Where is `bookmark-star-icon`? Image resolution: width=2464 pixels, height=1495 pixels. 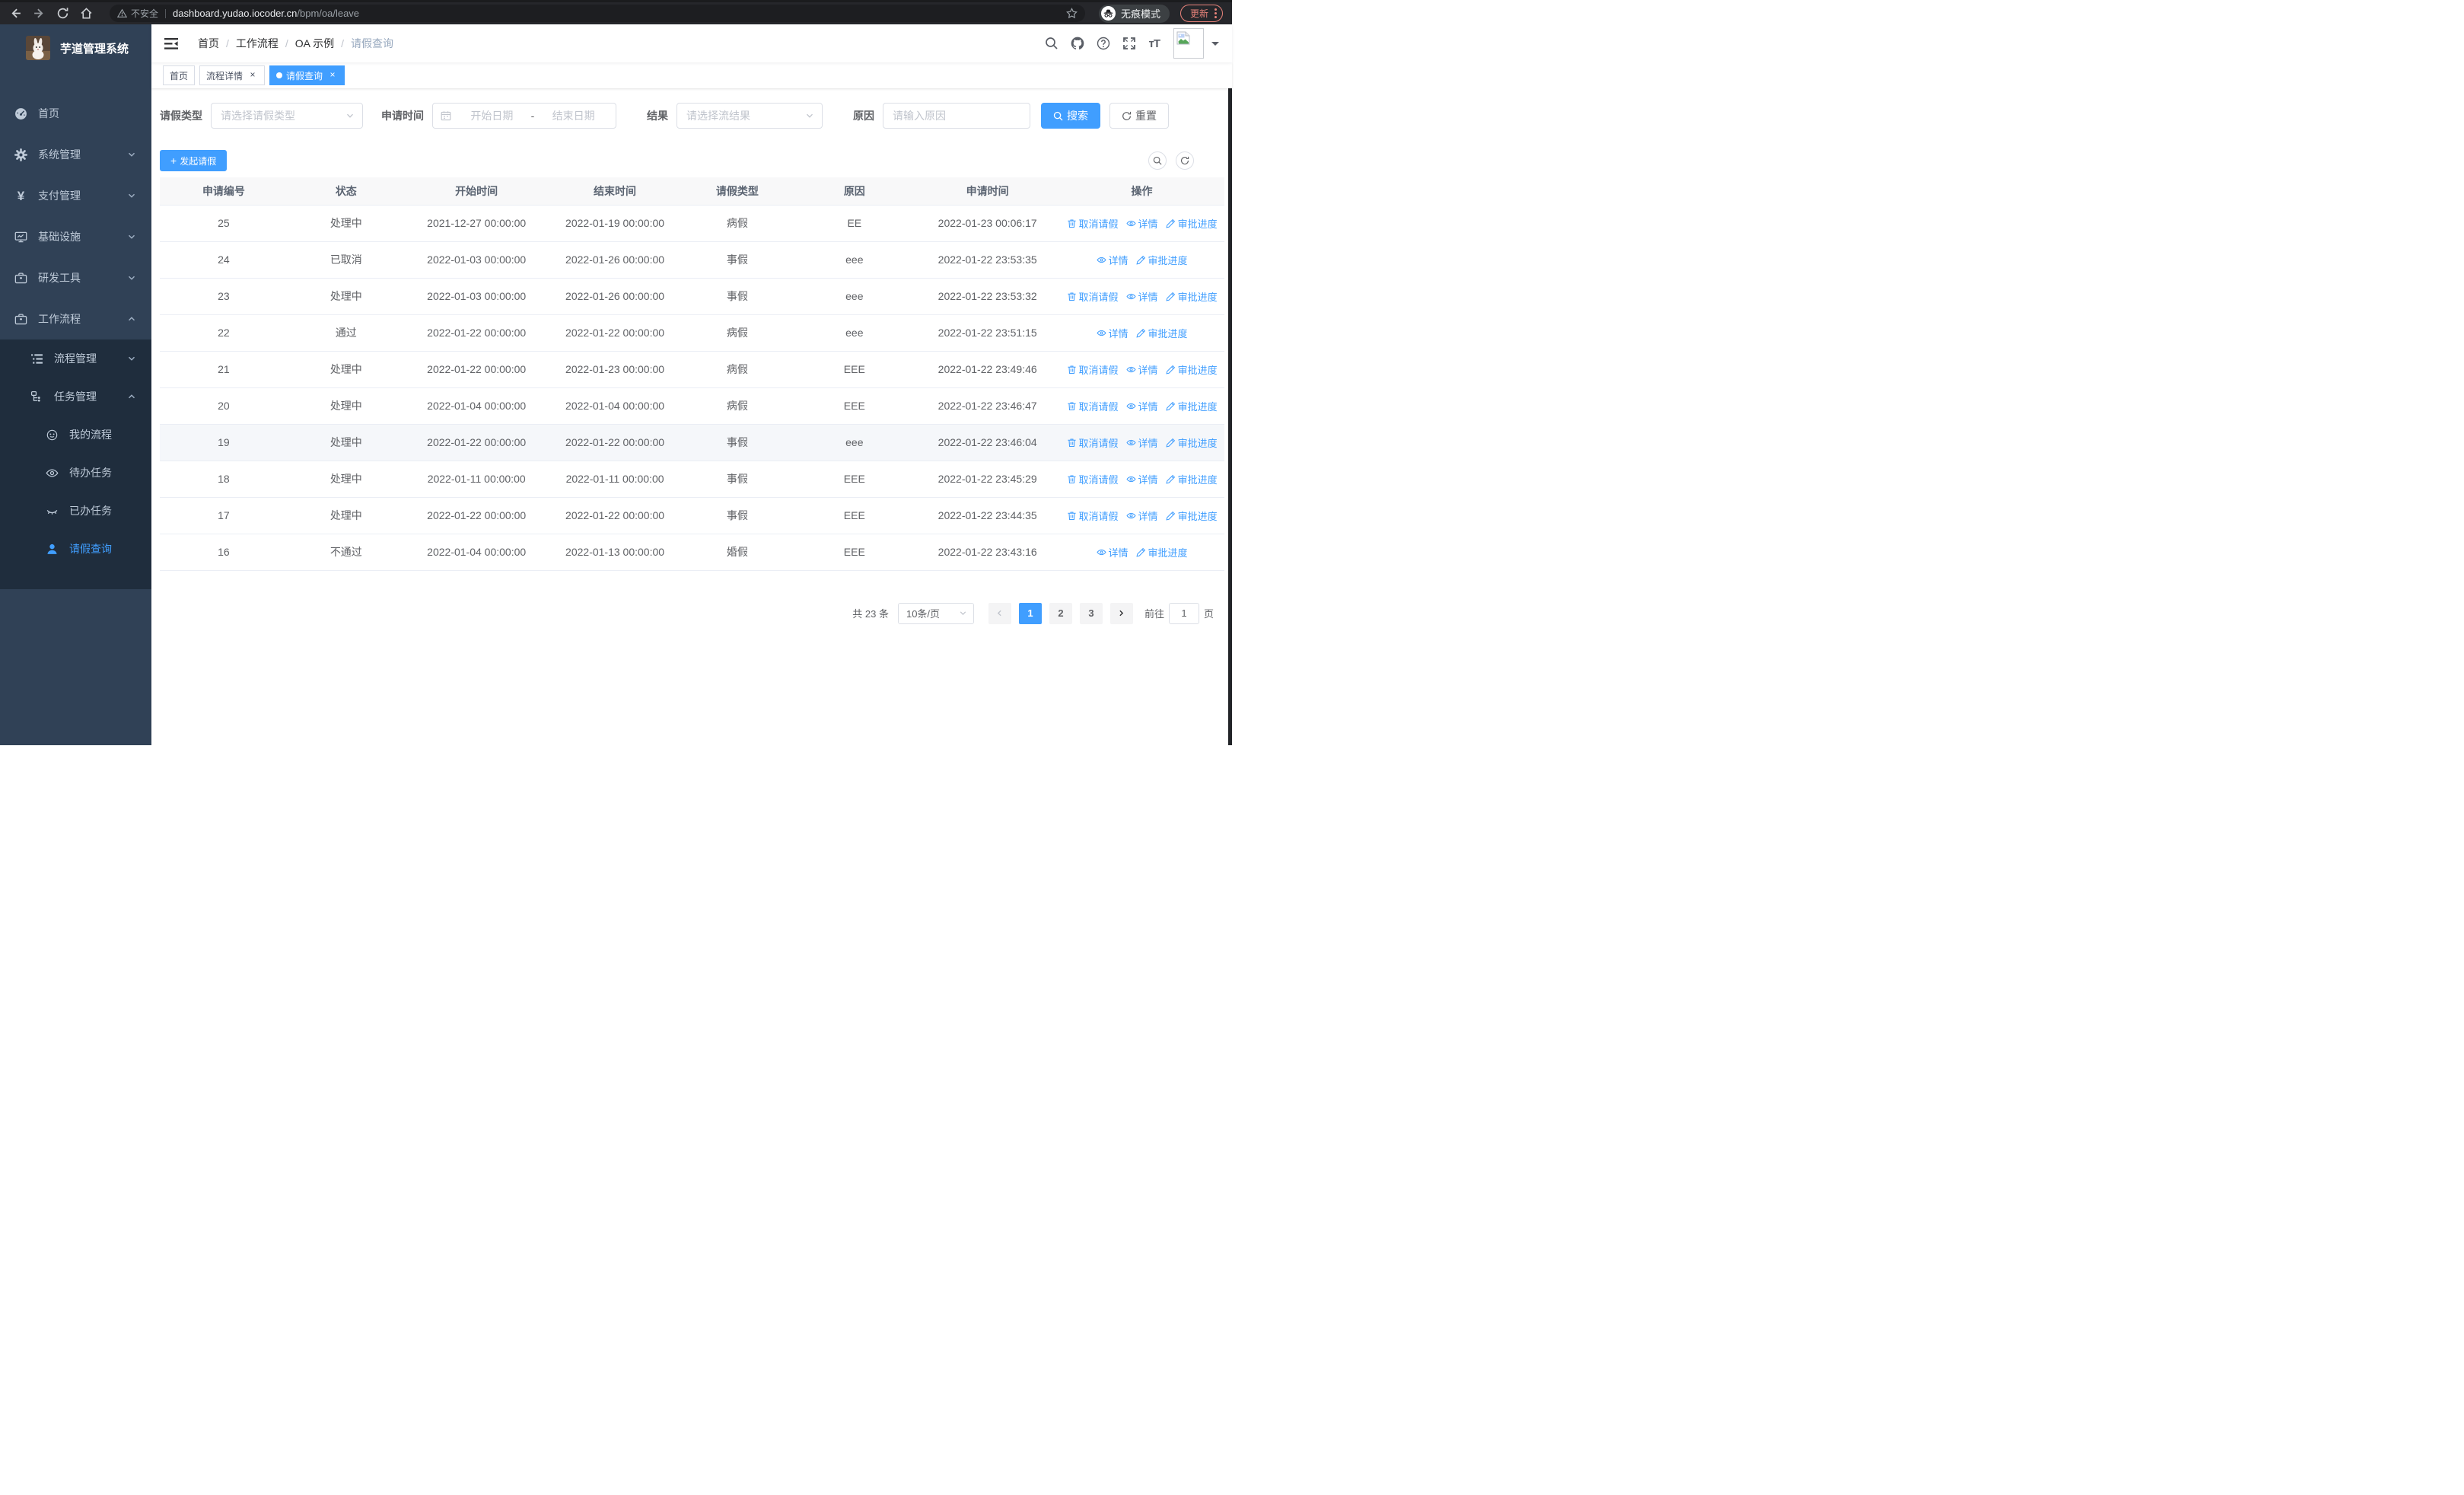
bookmark-star-icon is located at coordinates (1072, 14).